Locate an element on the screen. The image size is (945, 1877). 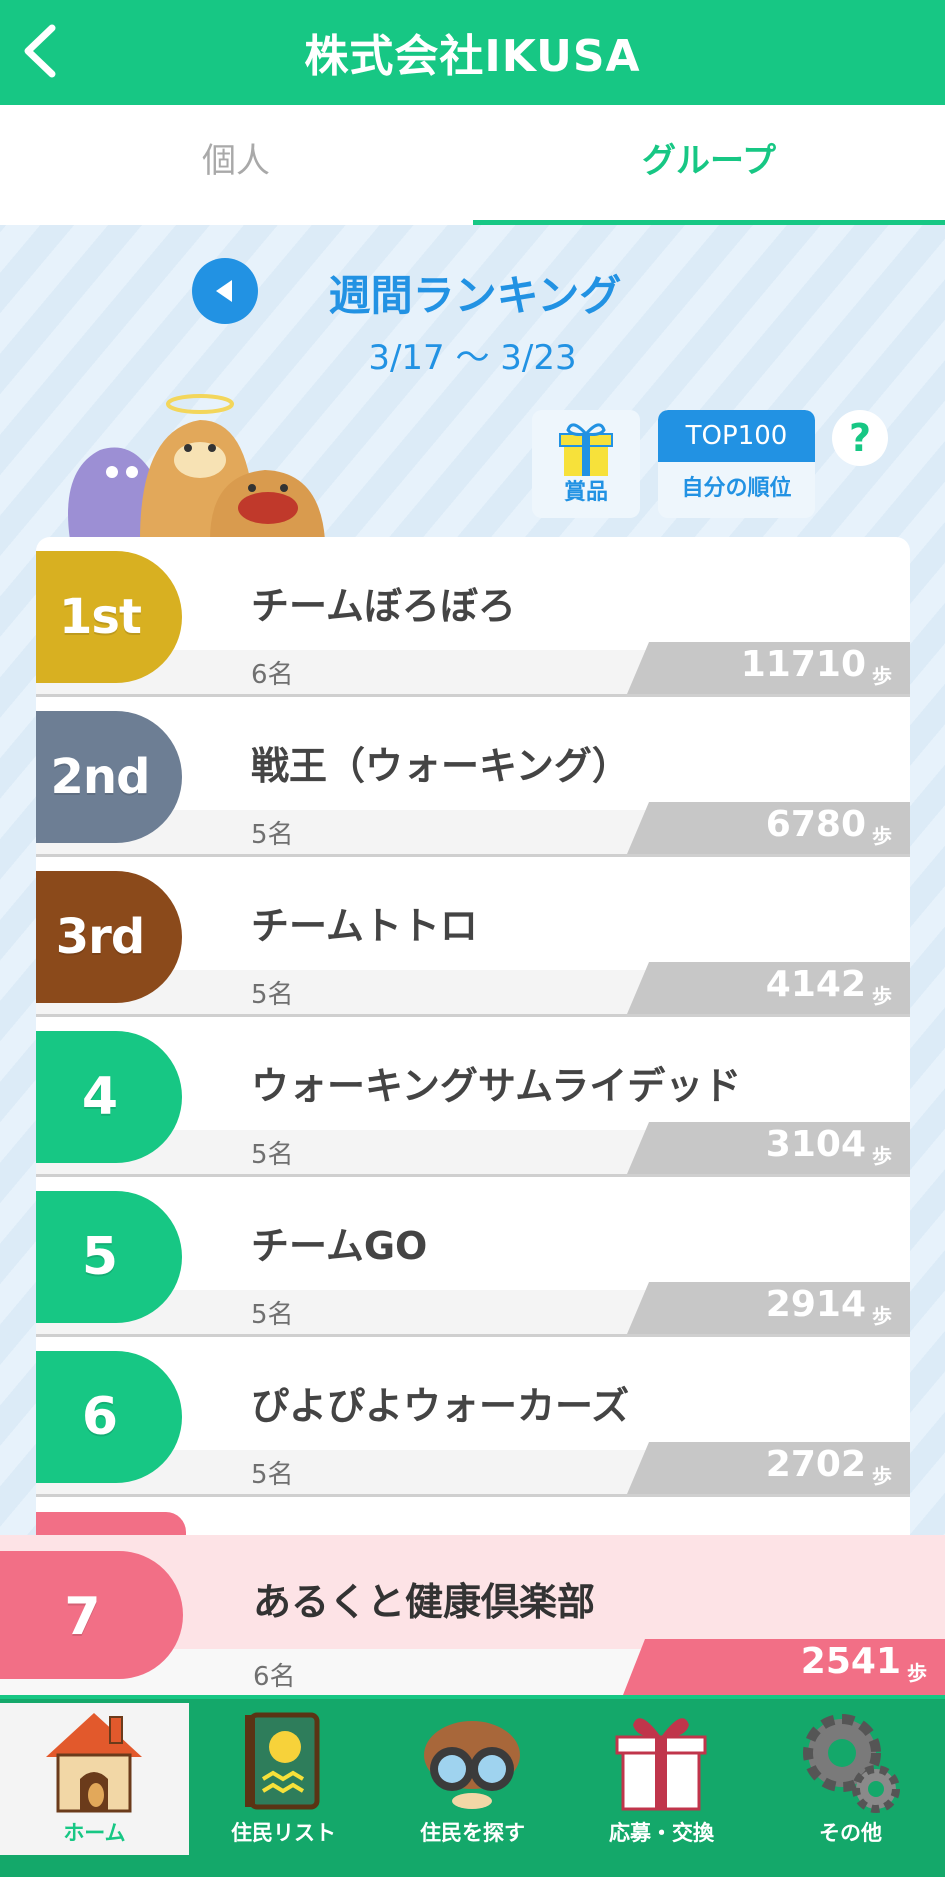
previous-week-button is located at coordinates (225, 291).